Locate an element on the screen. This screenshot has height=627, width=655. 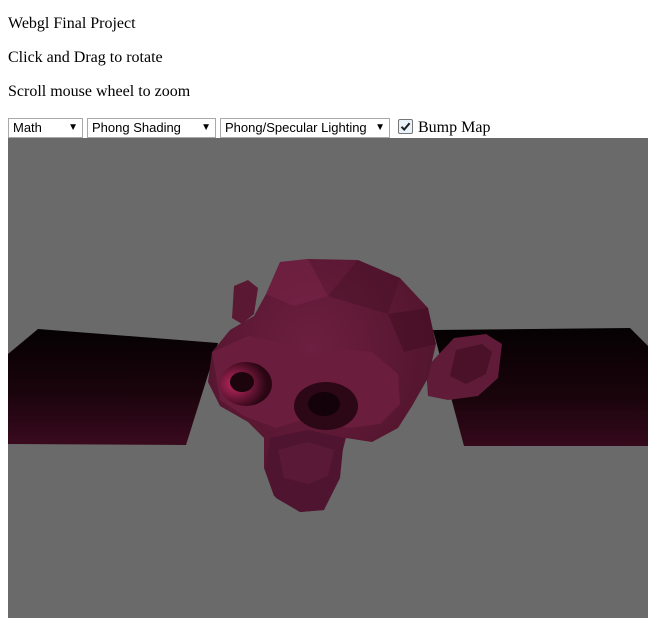
bump-map-label: Bump Map is located at coordinates (454, 127).